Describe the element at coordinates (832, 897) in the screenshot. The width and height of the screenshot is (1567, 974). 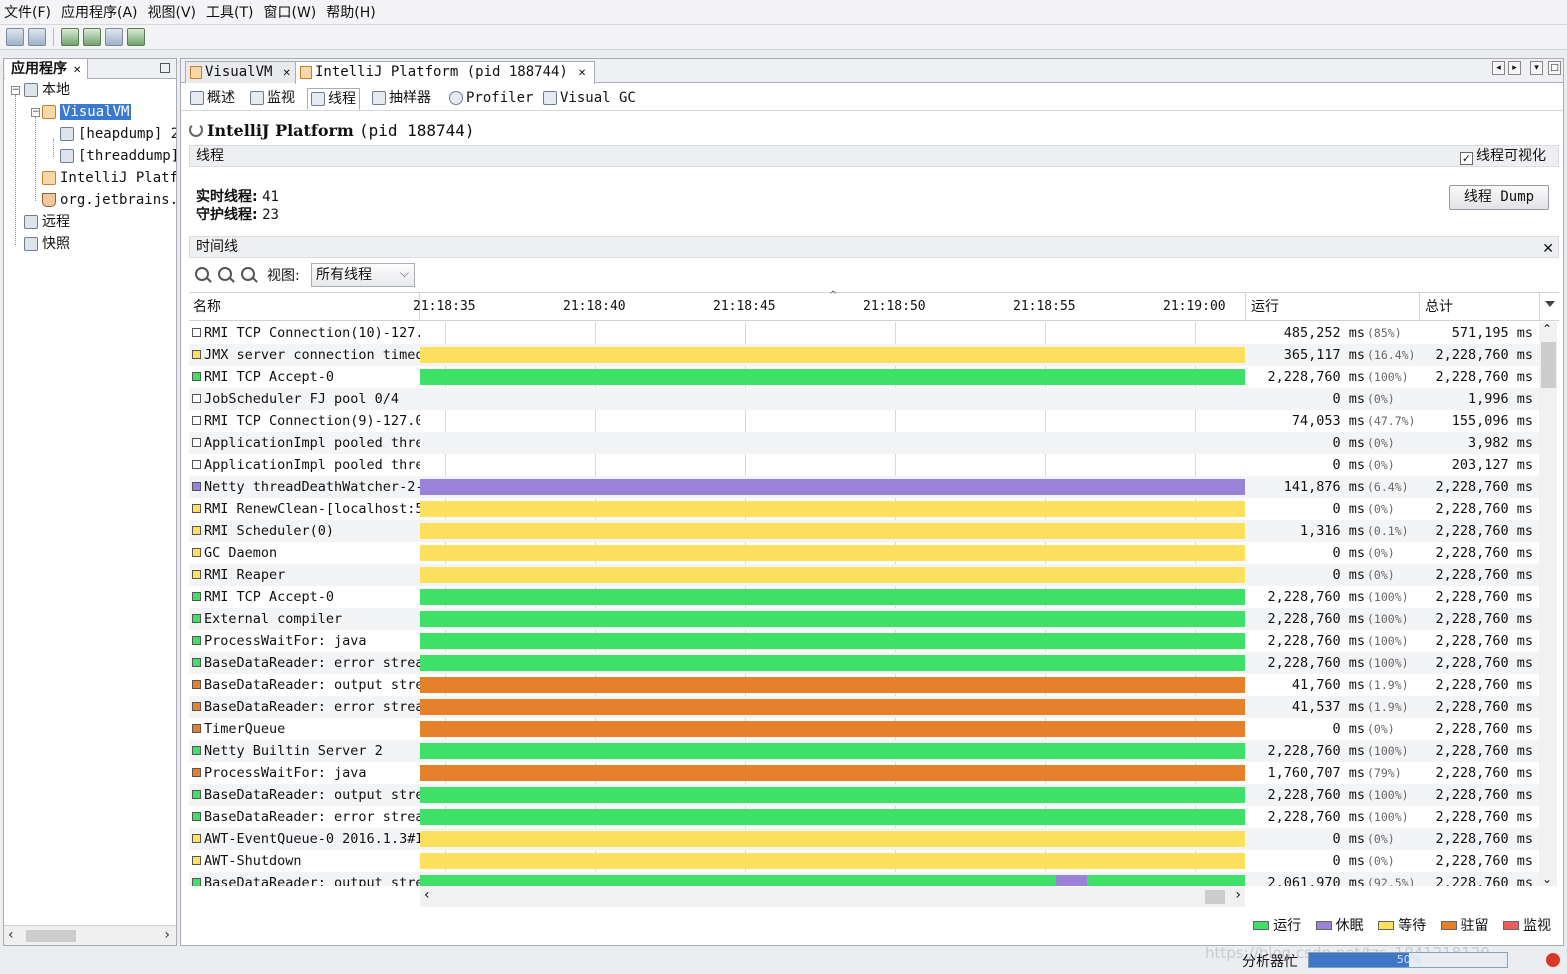
I see `timeline-horizontal-scrollbar: ‹ ›` at that location.